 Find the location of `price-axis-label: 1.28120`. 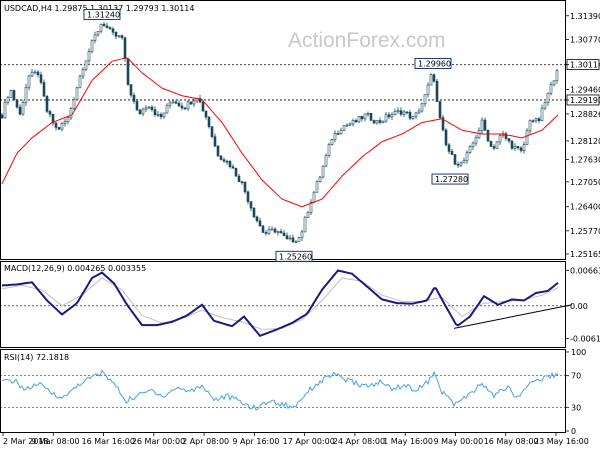

price-axis-label: 1.28120 is located at coordinates (585, 141).